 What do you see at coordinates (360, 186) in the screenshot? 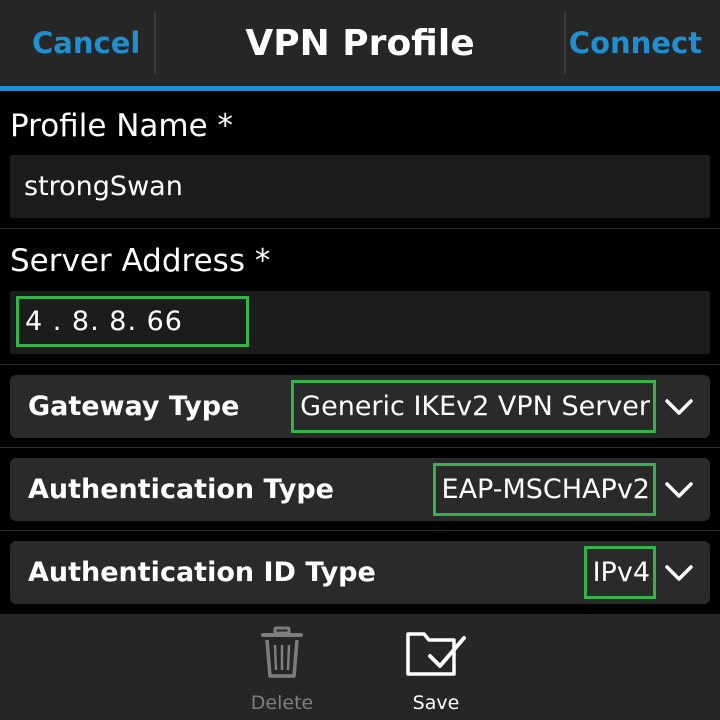
I see `profile-name-field: strongSwan` at bounding box center [360, 186].